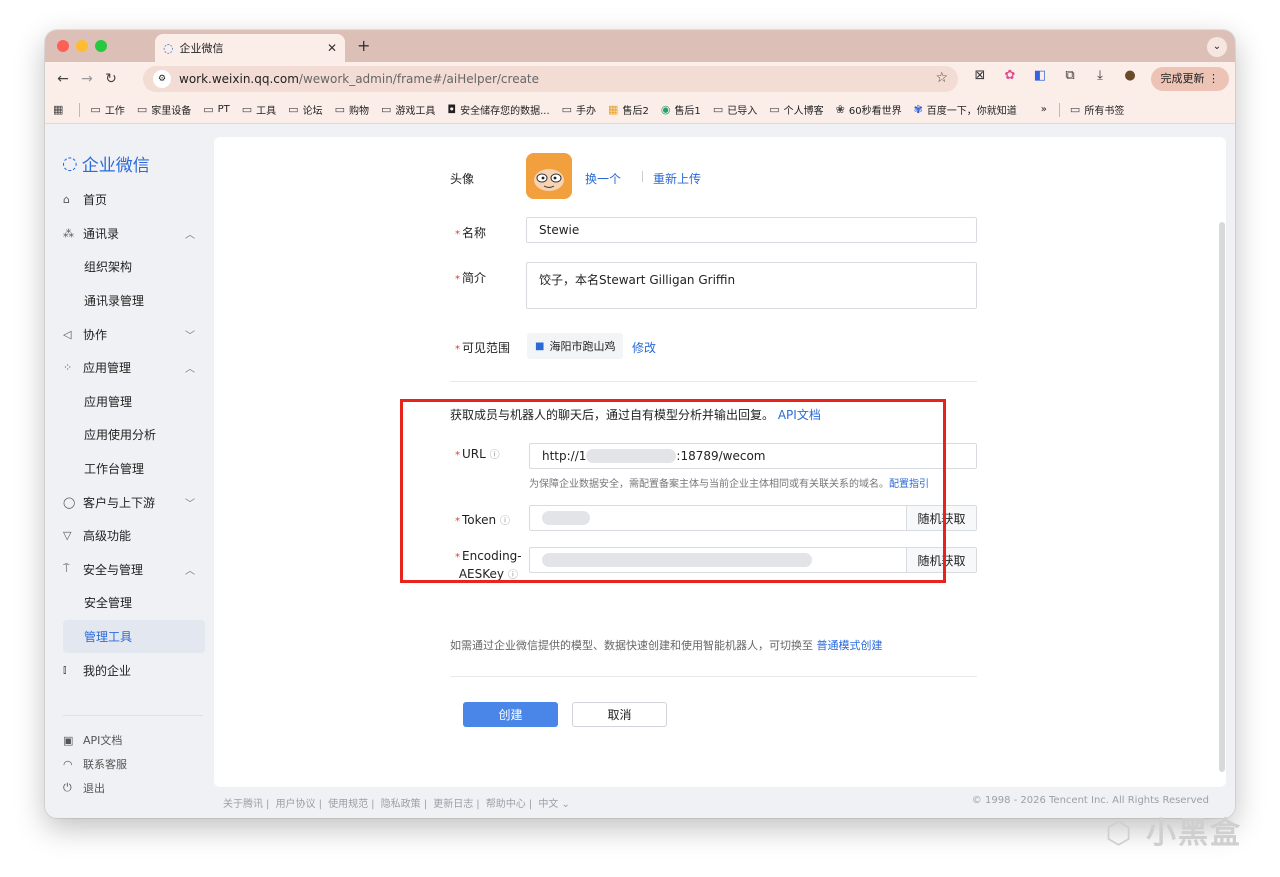  Describe the element at coordinates (642, 176) in the screenshot. I see `link-divider` at that location.